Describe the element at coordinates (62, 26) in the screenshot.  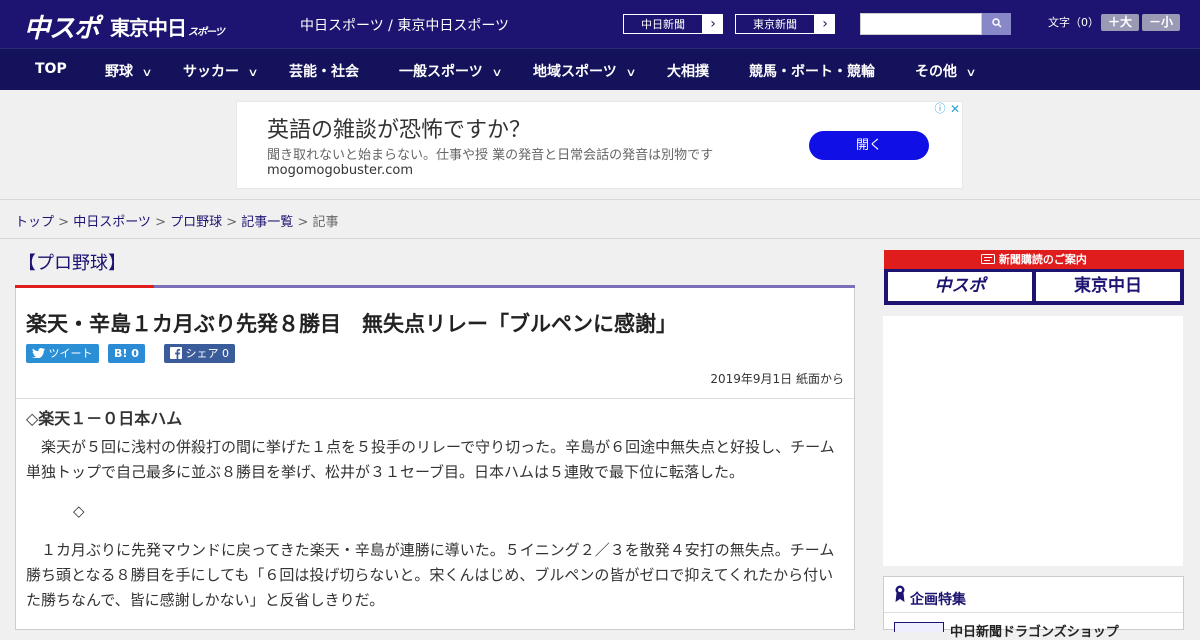
I see `chuspo-logo: 中スポ` at that location.